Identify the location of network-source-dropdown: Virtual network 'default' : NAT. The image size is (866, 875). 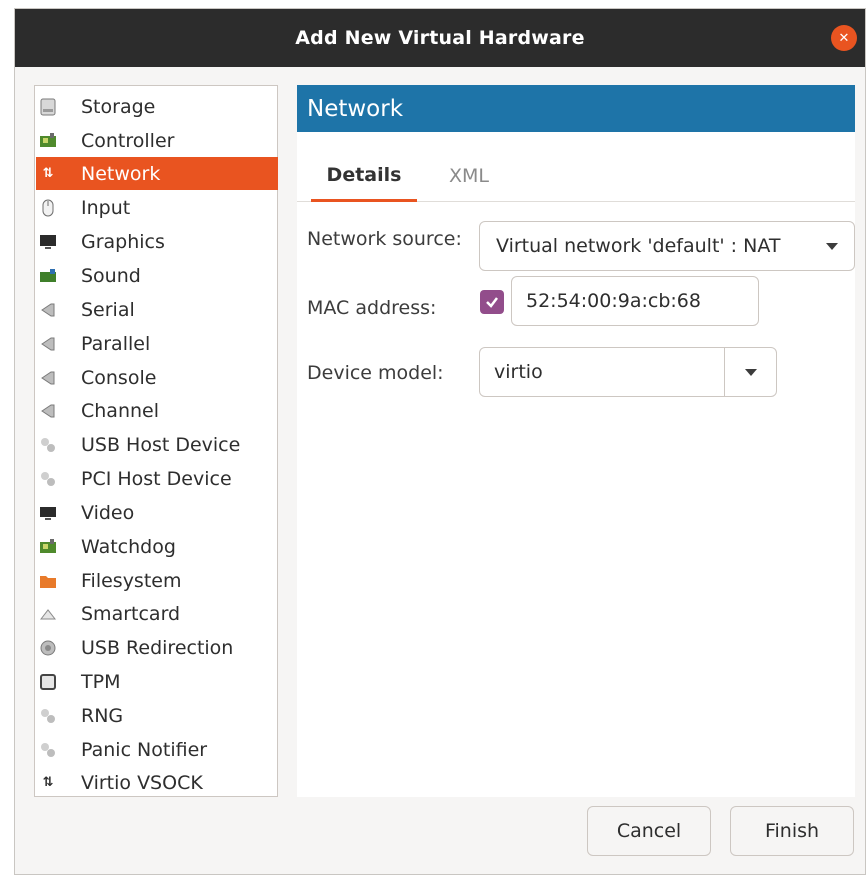
(667, 246).